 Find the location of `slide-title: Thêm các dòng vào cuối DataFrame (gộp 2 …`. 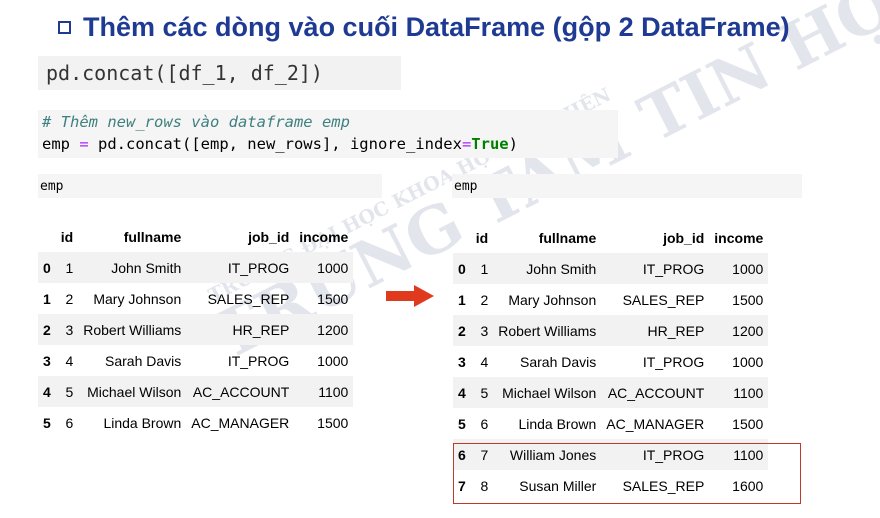

slide-title: Thêm các dòng vào cuối DataFrame (gộp 2 … is located at coordinates (424, 27).